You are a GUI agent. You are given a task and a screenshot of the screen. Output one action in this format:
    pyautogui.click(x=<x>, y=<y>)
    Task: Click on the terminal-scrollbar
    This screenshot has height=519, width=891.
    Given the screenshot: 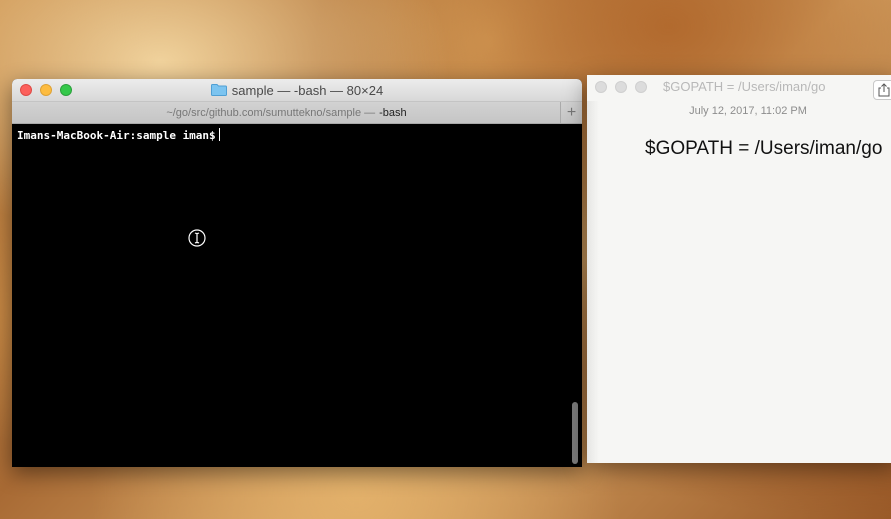 What is the action you would take?
    pyautogui.click(x=575, y=433)
    